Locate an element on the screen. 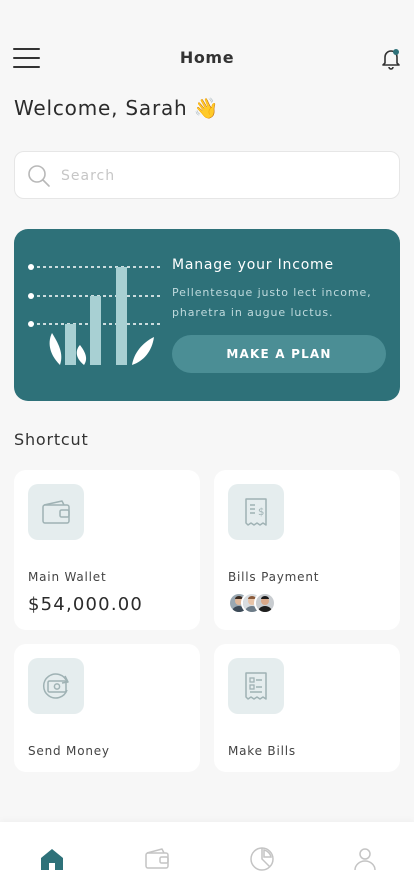 The image size is (414, 896). nav-home-icon is located at coordinates (52, 859).